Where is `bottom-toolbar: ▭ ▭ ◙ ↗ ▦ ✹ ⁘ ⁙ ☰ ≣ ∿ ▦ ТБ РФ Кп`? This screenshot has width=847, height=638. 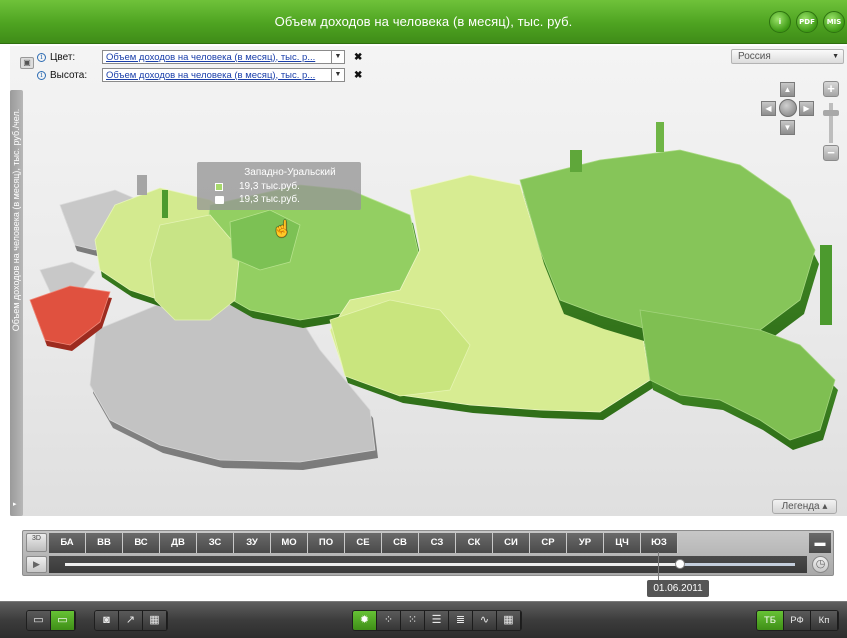 bottom-toolbar: ▭ ▭ ◙ ↗ ▦ ✹ ⁘ ⁙ ☰ ≣ ∿ ▦ ТБ РФ Кп is located at coordinates (423, 619).